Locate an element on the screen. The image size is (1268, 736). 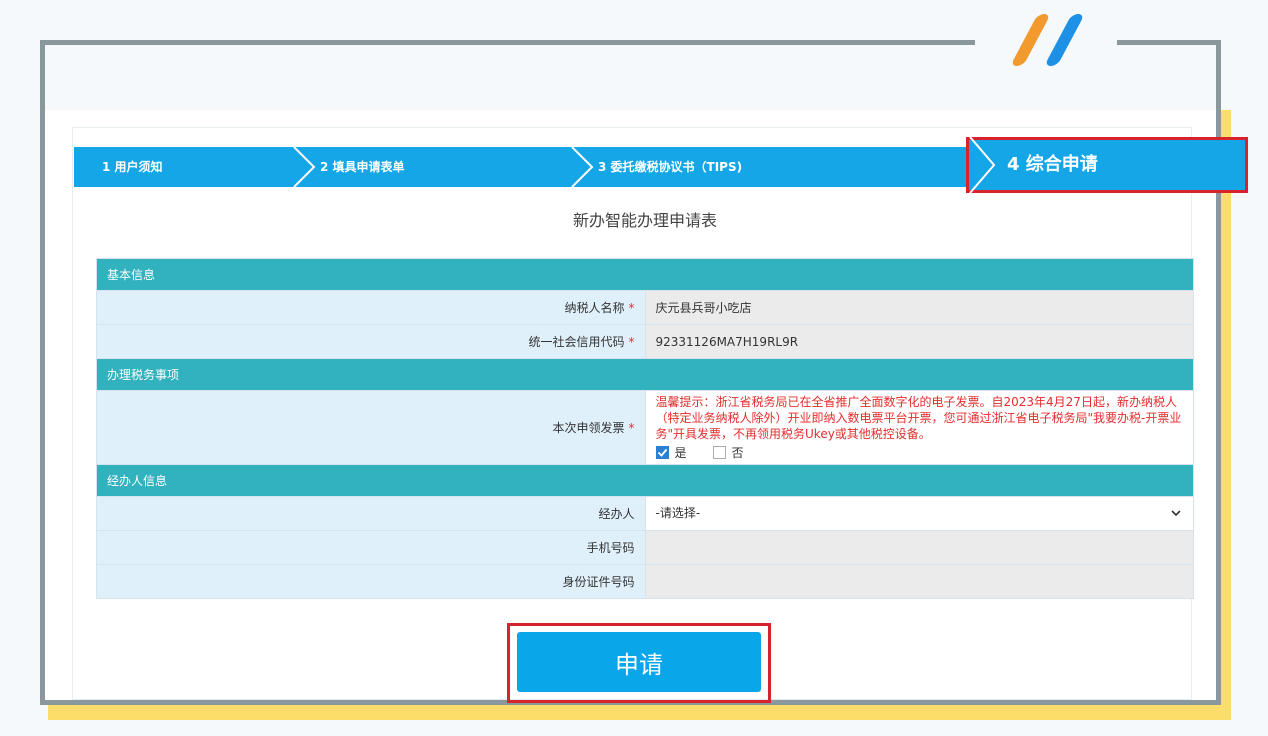
agent-select-value: -请选择- is located at coordinates (678, 513).